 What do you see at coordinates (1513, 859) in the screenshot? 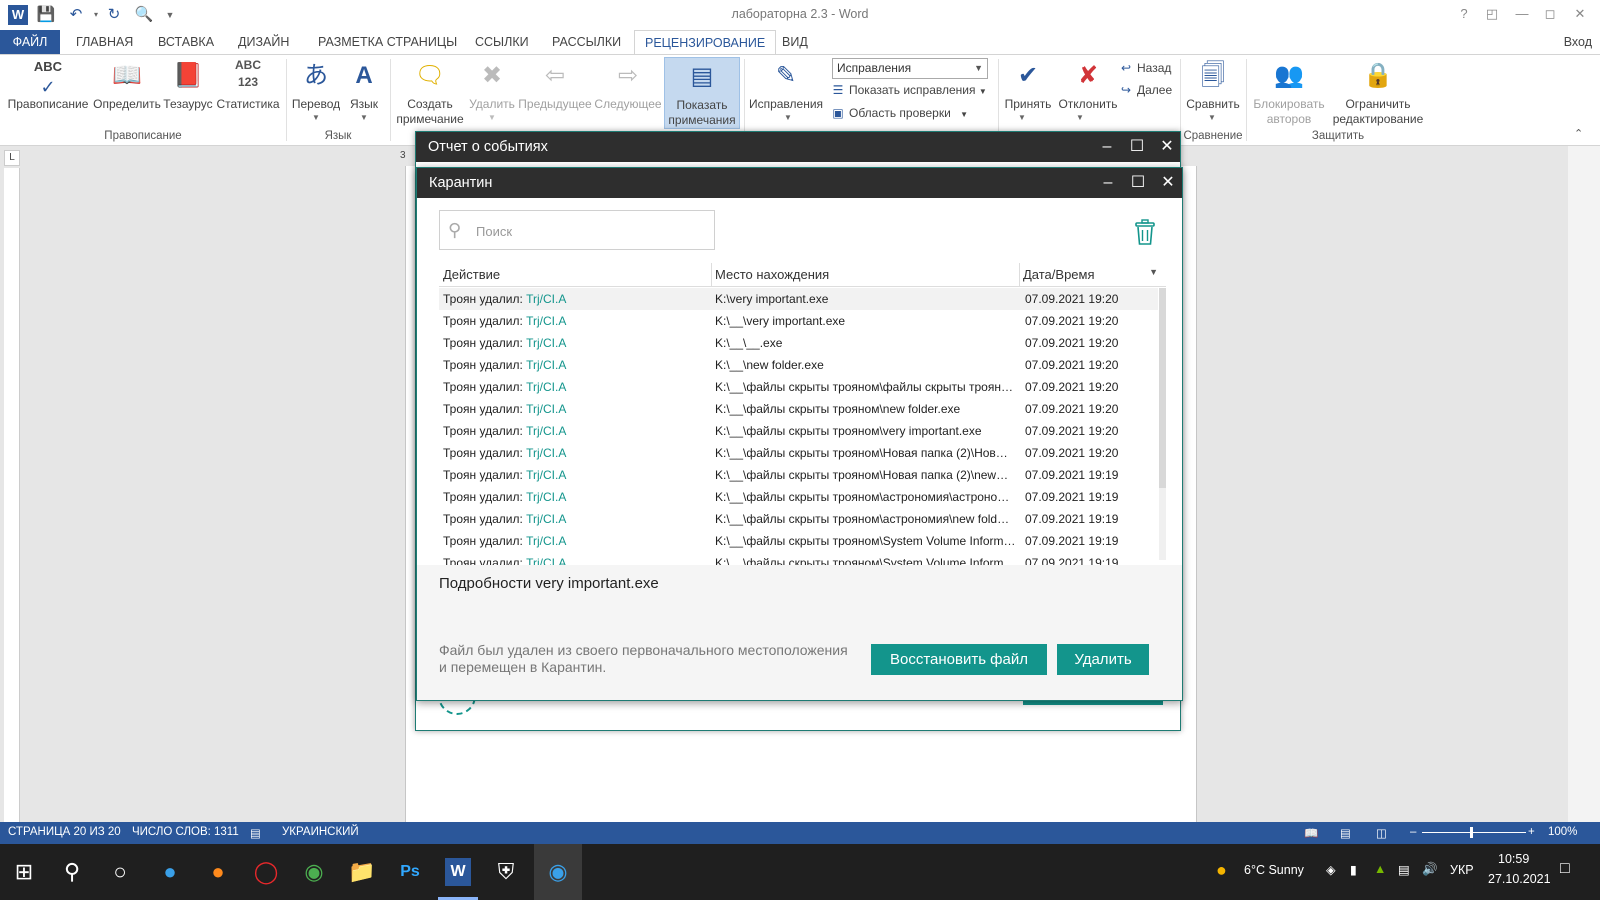
I see `clock-time: 10:59` at bounding box center [1513, 859].